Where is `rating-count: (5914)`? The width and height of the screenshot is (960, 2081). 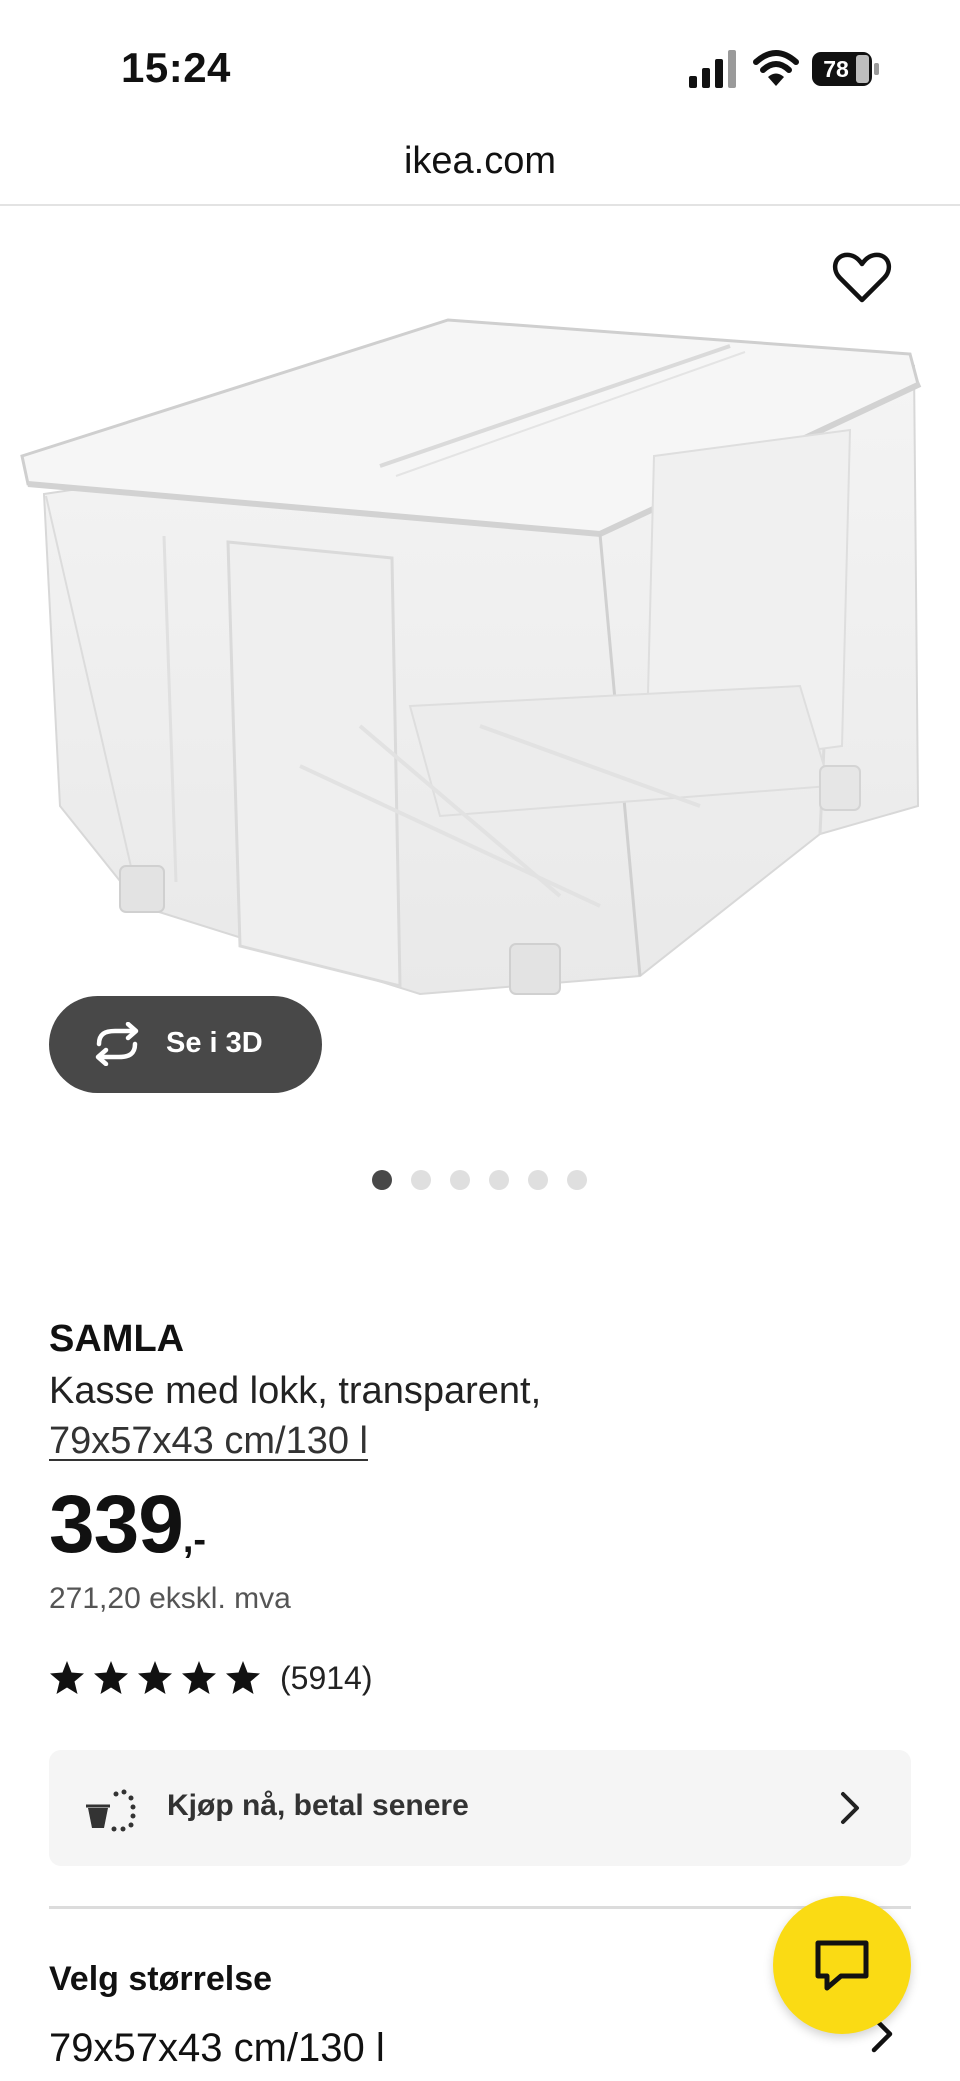 rating-count: (5914) is located at coordinates (326, 1678).